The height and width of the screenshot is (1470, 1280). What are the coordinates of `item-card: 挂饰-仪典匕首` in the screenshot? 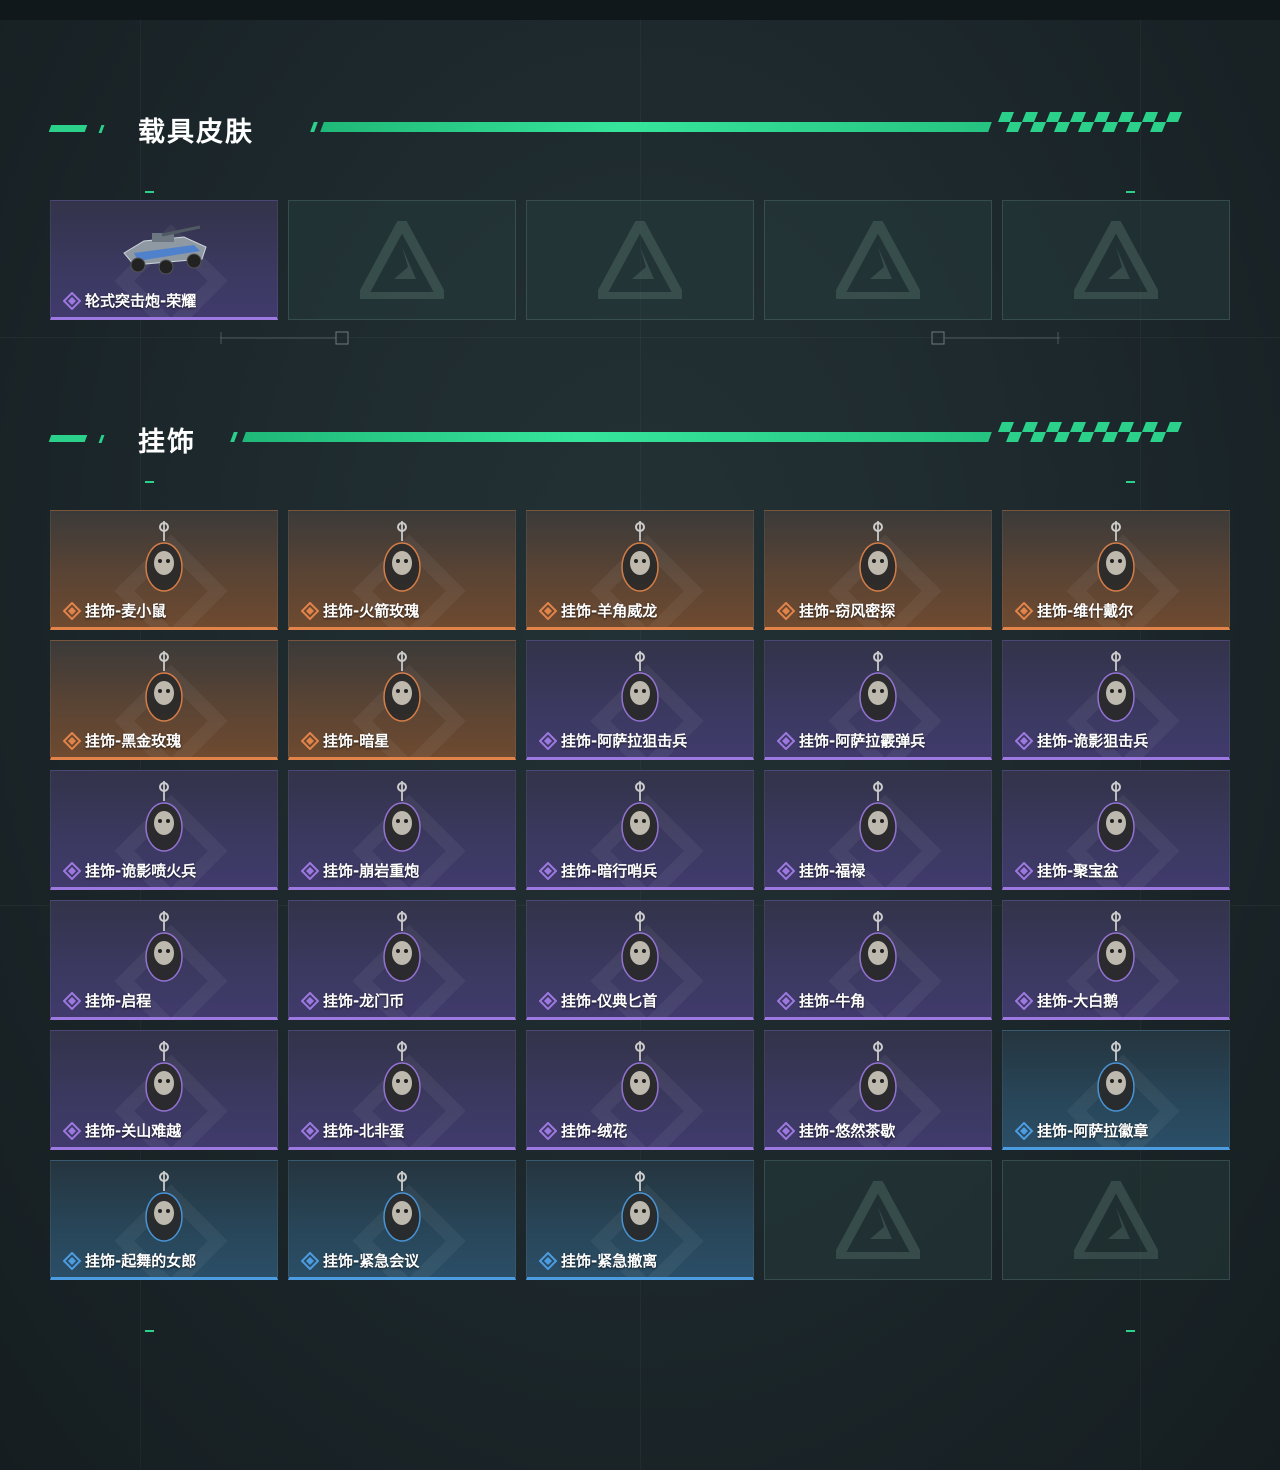 It's located at (640, 960).